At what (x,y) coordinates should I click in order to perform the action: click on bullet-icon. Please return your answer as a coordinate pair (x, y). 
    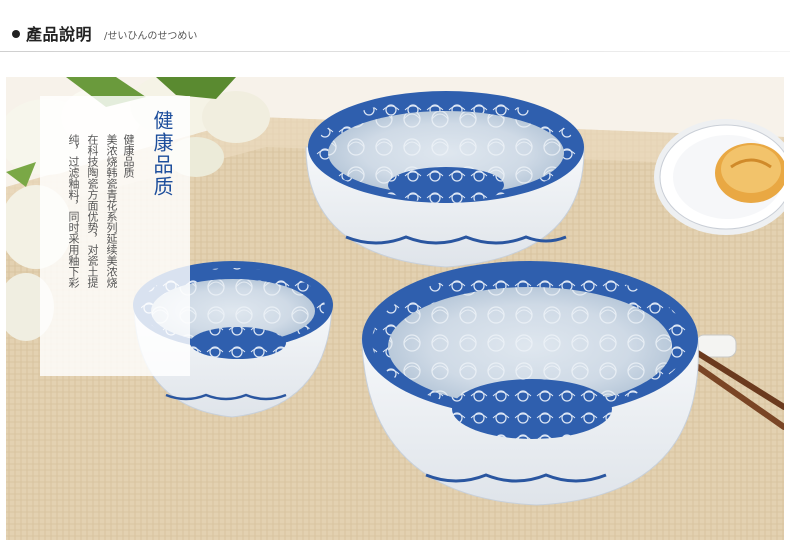
    Looking at the image, I should click on (16, 34).